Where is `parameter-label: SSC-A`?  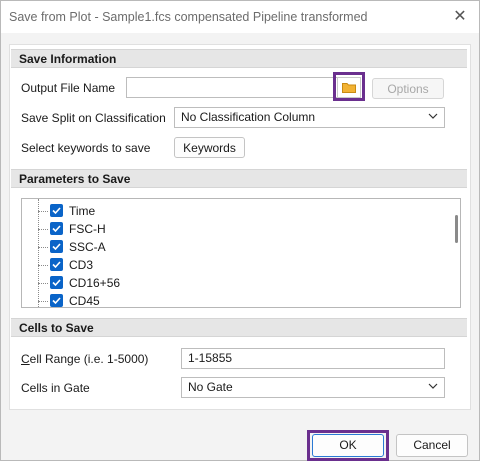
parameter-label: SSC-A is located at coordinates (87, 247).